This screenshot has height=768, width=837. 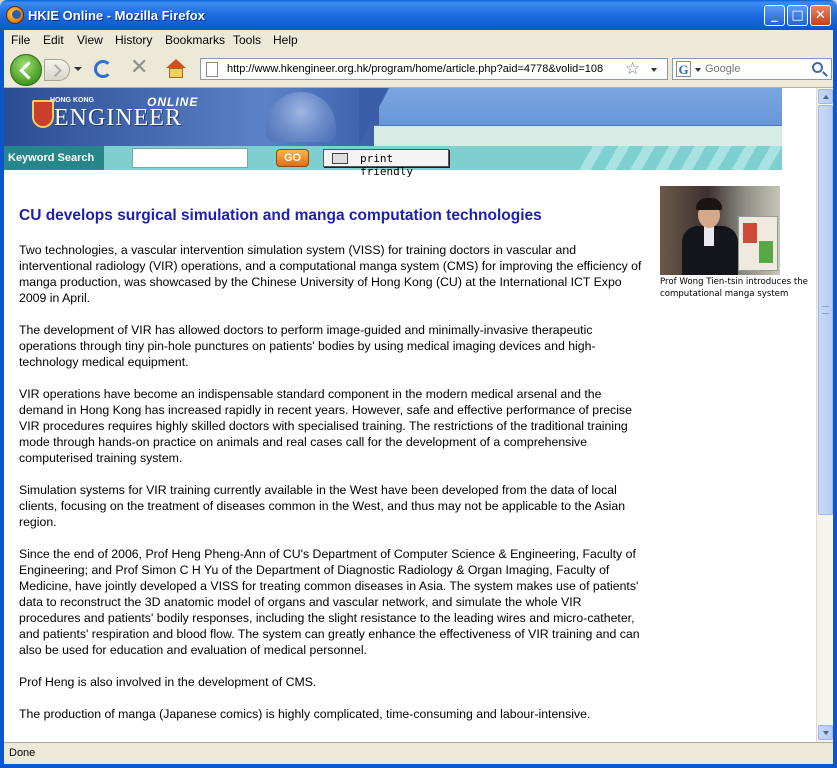 I want to click on window-title: HKIE Online - Mozilla Firefox, so click(x=116, y=15).